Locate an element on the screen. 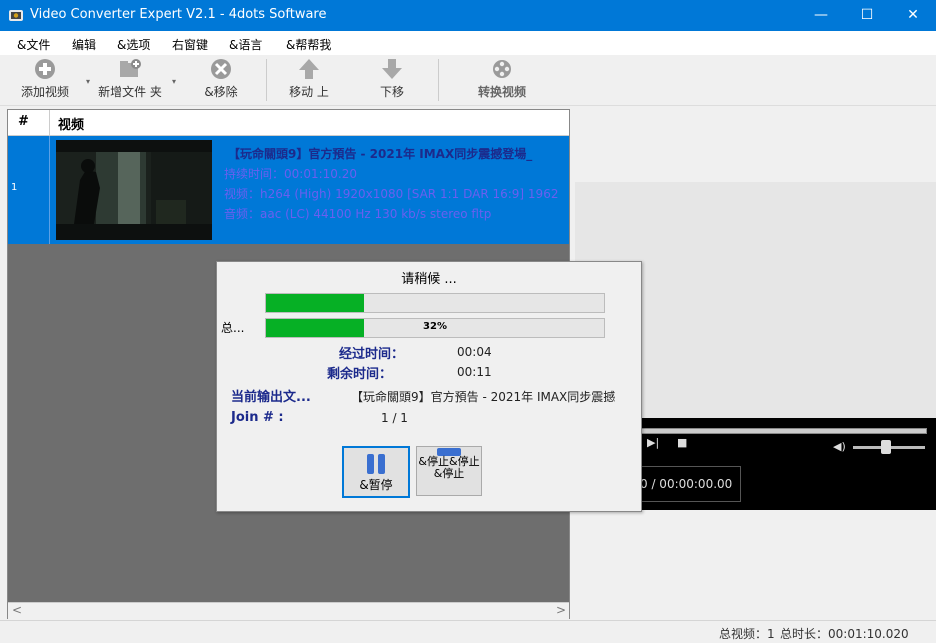 This screenshot has height=643, width=936. total-videos: 总视频：1 is located at coordinates (747, 634).